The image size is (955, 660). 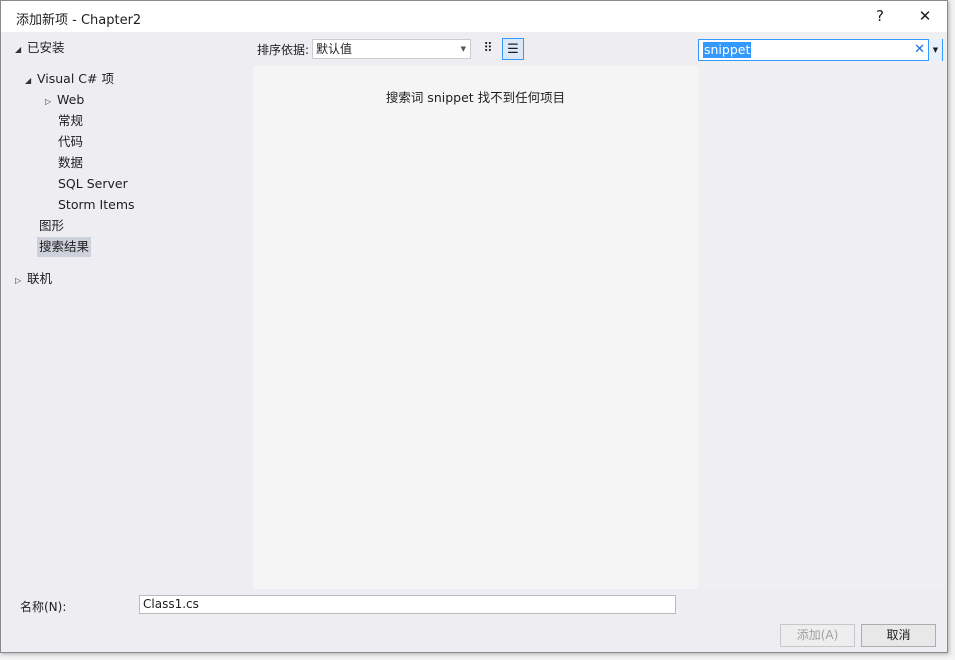 What do you see at coordinates (488, 49) in the screenshot?
I see `grid-view-icon: ⠿` at bounding box center [488, 49].